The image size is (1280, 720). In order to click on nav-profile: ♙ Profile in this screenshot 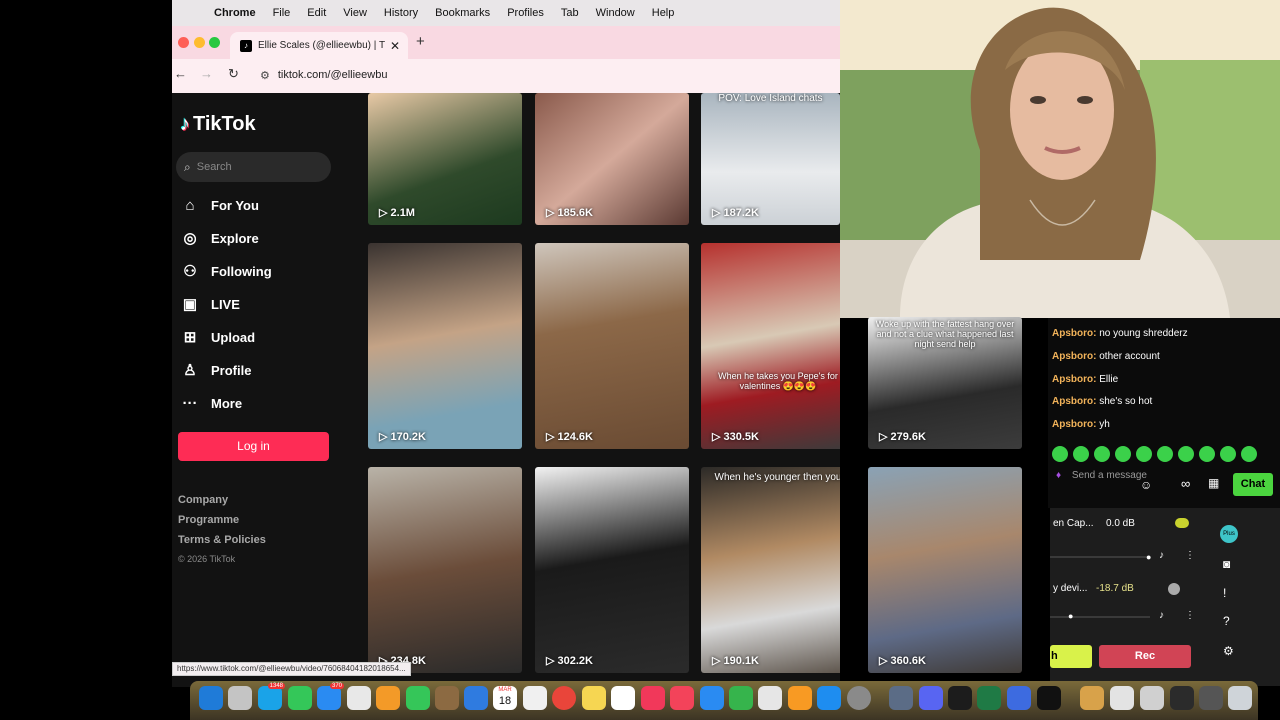, I will do `click(215, 370)`.